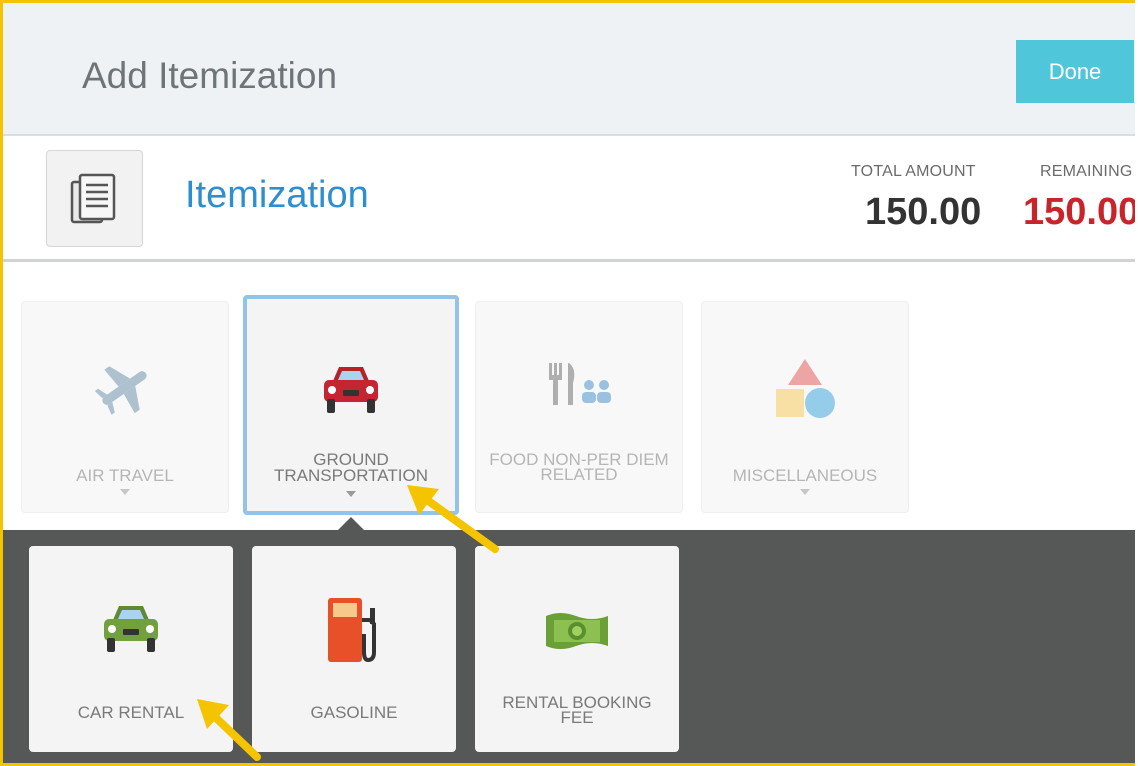 The width and height of the screenshot is (1138, 766). What do you see at coordinates (351, 390) in the screenshot?
I see `car-icon` at bounding box center [351, 390].